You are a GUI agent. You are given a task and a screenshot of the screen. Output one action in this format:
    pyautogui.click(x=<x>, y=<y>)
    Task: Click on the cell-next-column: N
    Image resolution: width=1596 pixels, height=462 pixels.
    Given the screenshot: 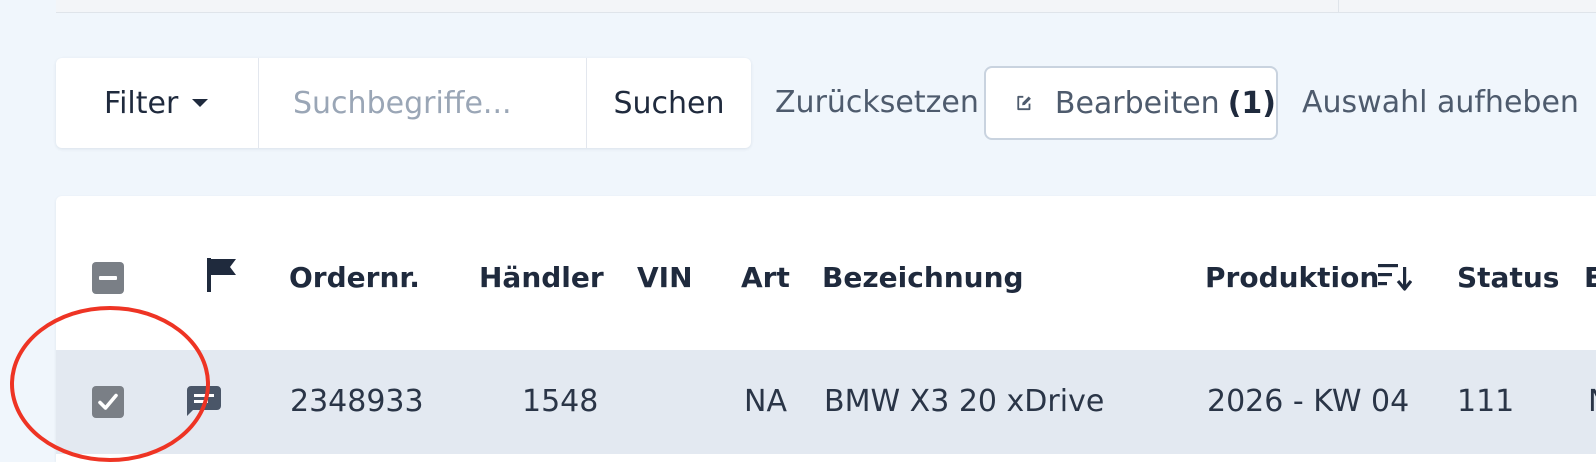 What is the action you would take?
    pyautogui.click(x=1592, y=402)
    